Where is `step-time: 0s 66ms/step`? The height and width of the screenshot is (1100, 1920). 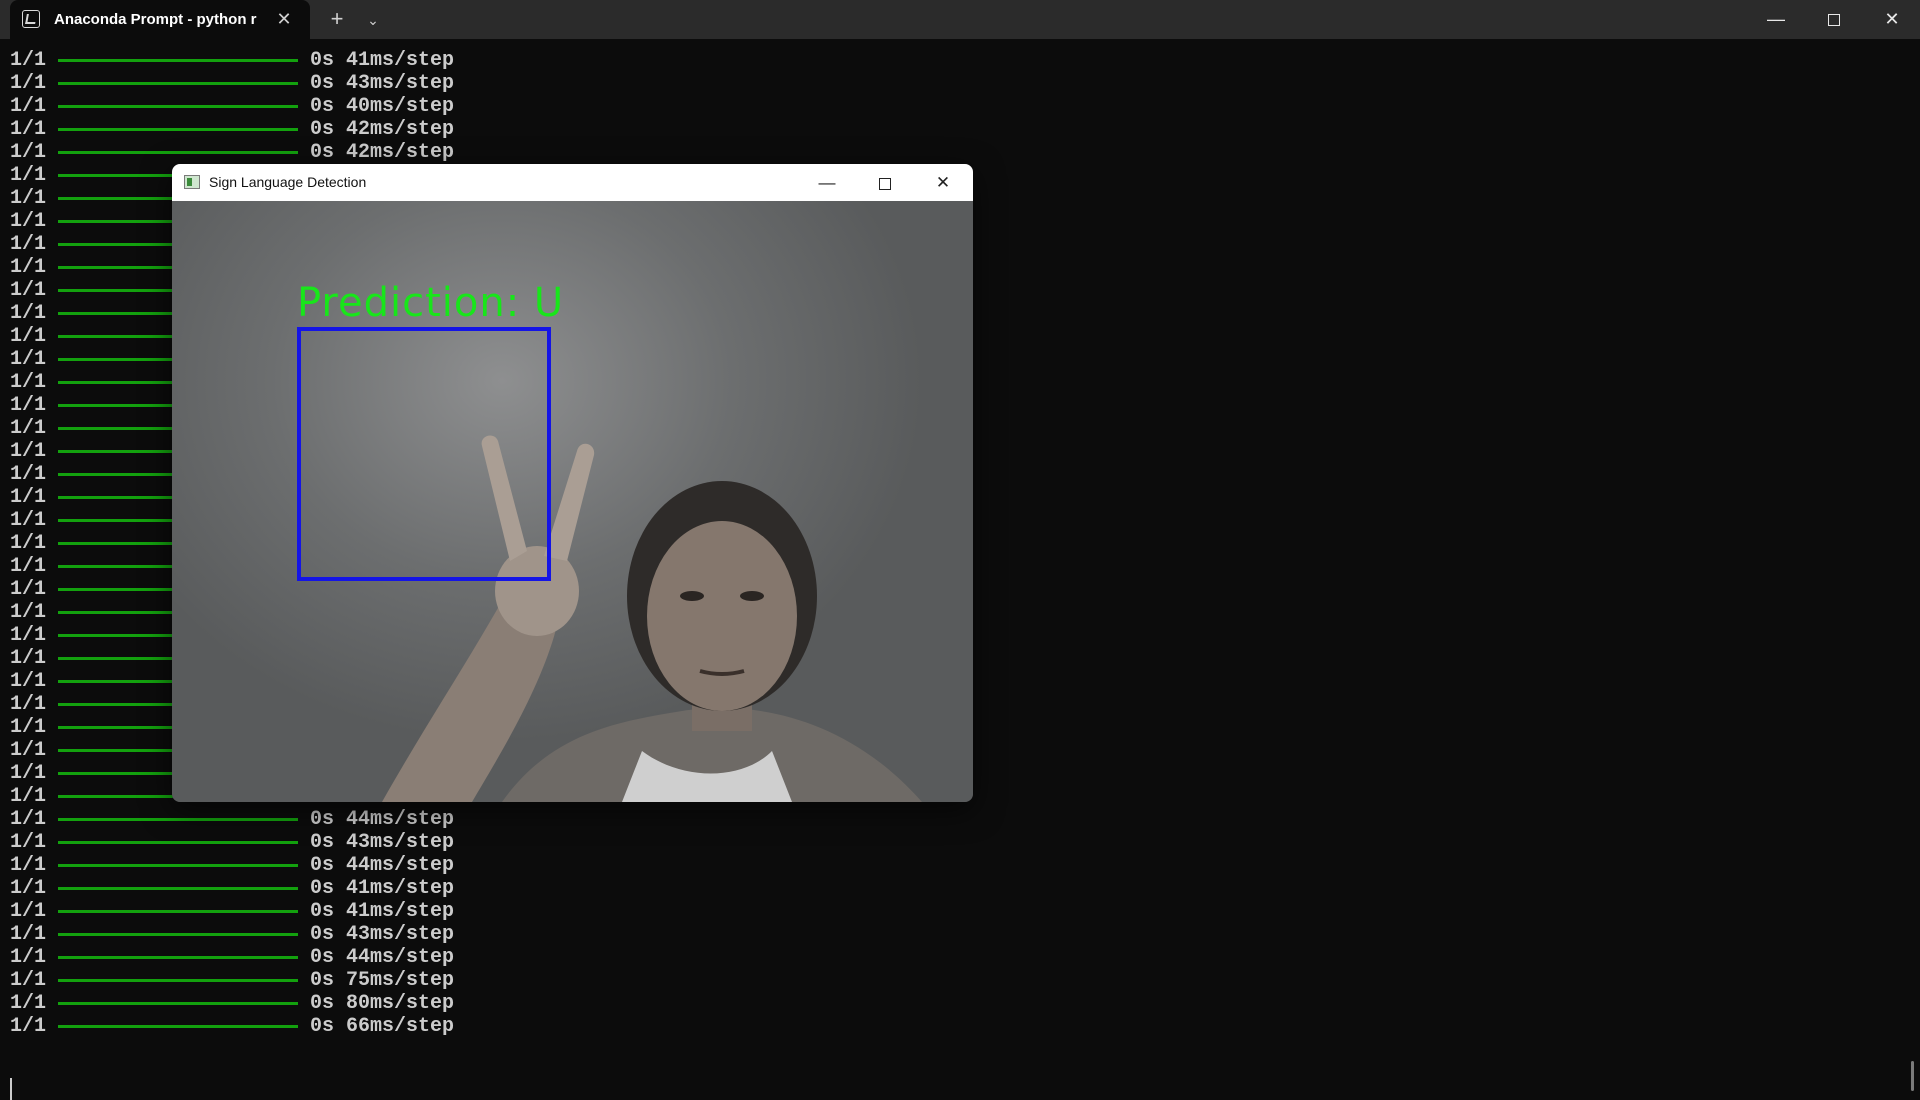 step-time: 0s 66ms/step is located at coordinates (382, 1026).